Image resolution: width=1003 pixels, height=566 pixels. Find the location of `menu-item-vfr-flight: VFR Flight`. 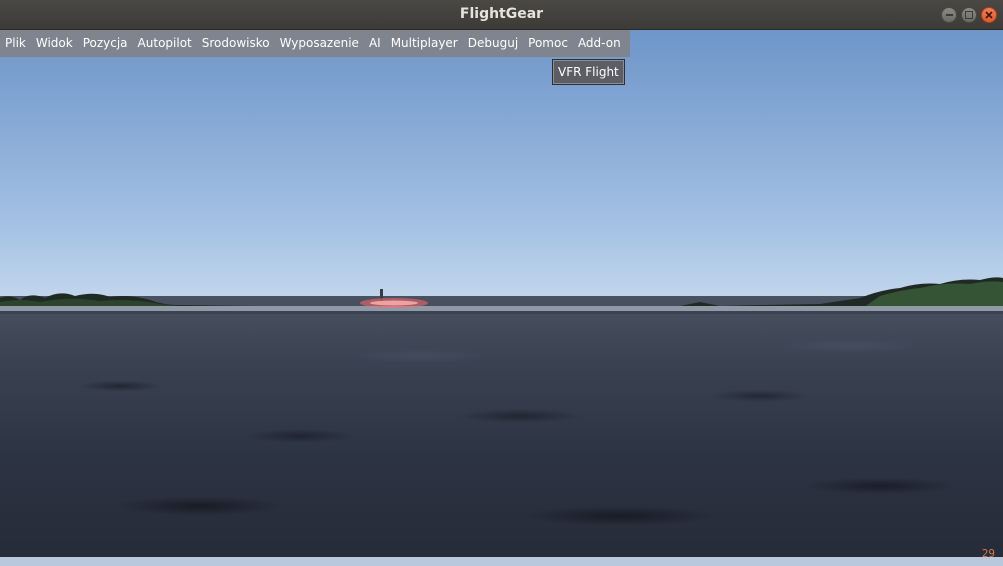

menu-item-vfr-flight: VFR Flight is located at coordinates (588, 72).